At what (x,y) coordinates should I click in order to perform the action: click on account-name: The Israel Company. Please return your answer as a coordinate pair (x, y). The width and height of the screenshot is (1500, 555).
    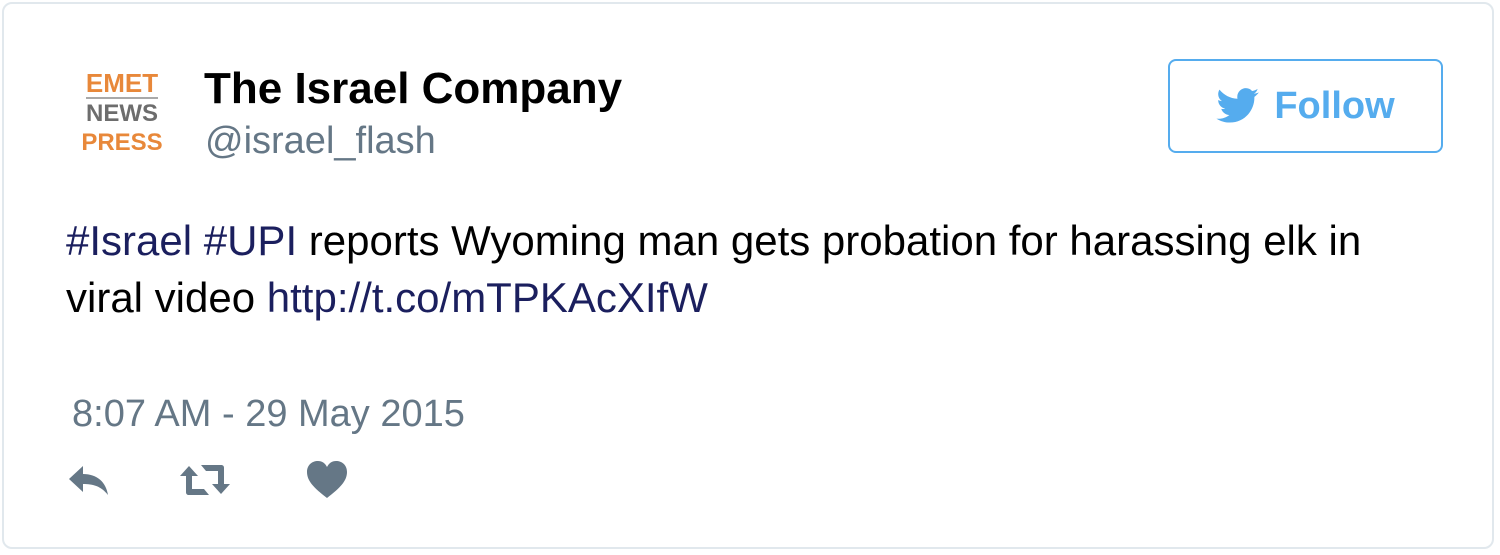
    Looking at the image, I should click on (413, 89).